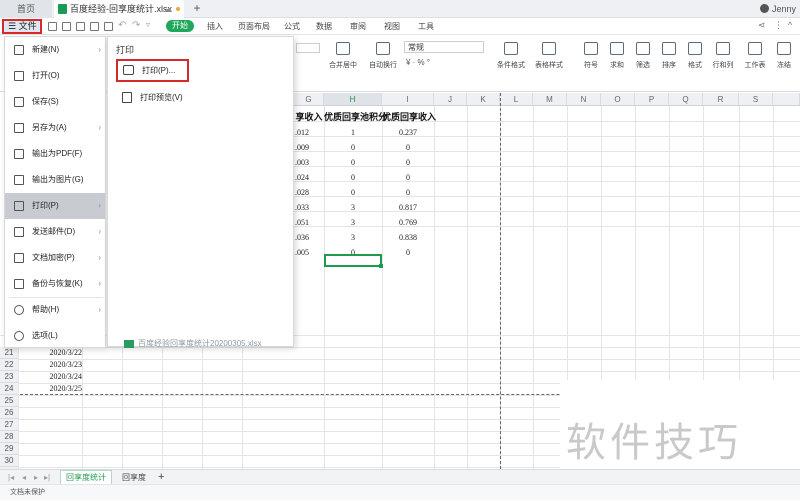 The width and height of the screenshot is (800, 501). What do you see at coordinates (358, 26) in the screenshot?
I see `tab-review: 审阅` at bounding box center [358, 26].